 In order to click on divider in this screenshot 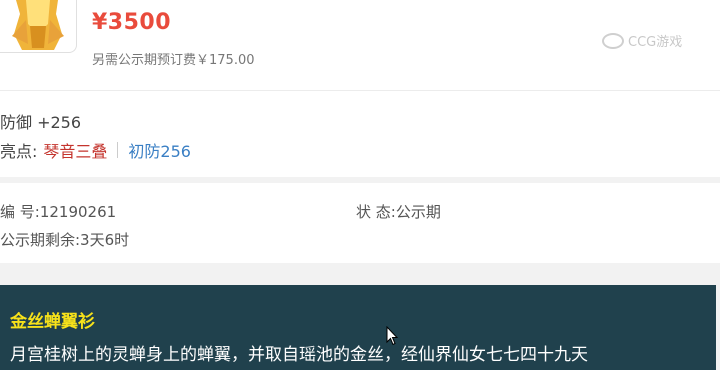, I will do `click(360, 90)`.